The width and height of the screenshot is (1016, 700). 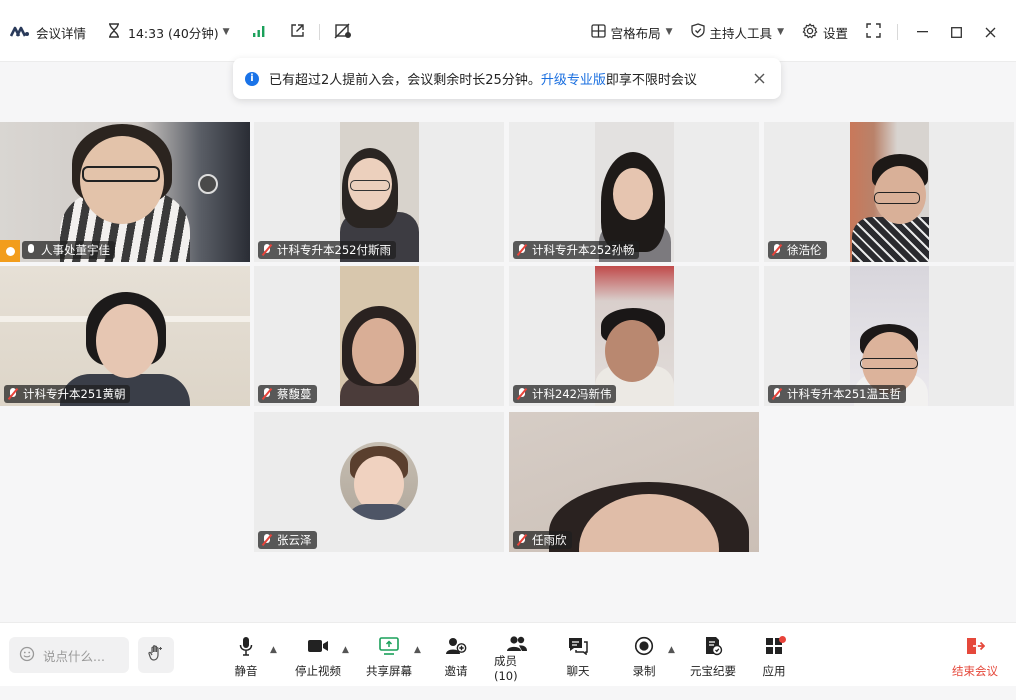 What do you see at coordinates (508, 31) in the screenshot?
I see `title-bar: 会议详情 14:33 (40分钟) ▼ 宫格布局 ▼ 主持人工具 ▼ 设置` at bounding box center [508, 31].